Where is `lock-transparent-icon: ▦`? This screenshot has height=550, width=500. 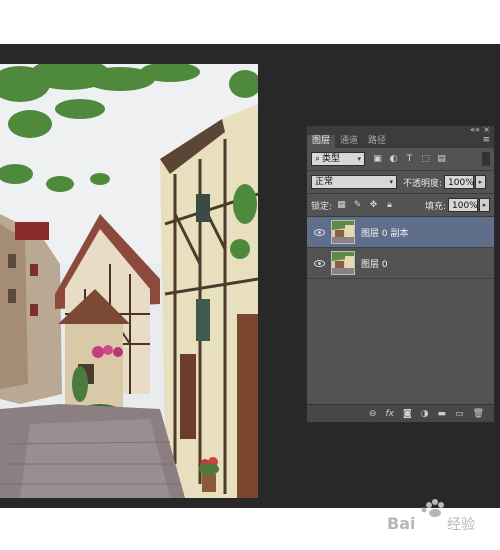
lock-transparent-icon: ▦ is located at coordinates (341, 205).